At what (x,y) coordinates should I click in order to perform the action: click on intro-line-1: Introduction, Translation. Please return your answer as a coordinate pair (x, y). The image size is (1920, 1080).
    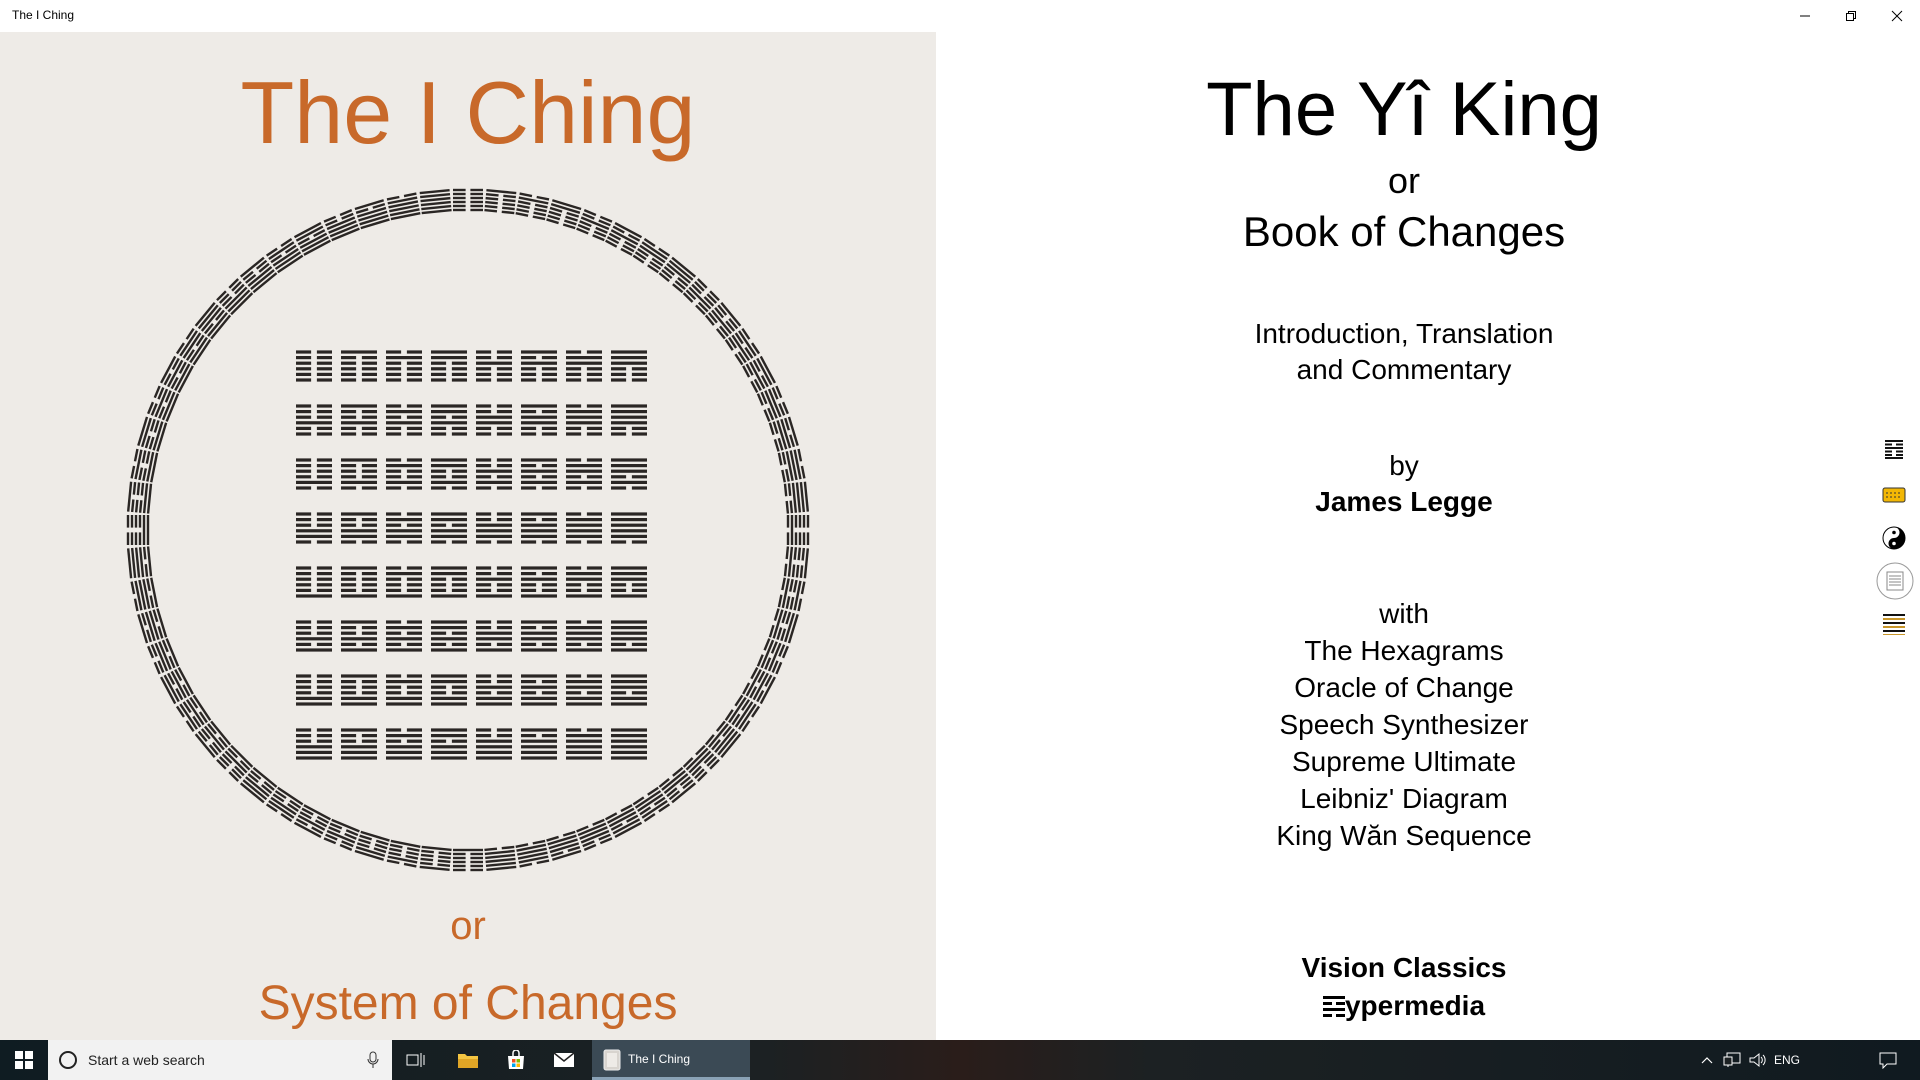
    Looking at the image, I should click on (1404, 333).